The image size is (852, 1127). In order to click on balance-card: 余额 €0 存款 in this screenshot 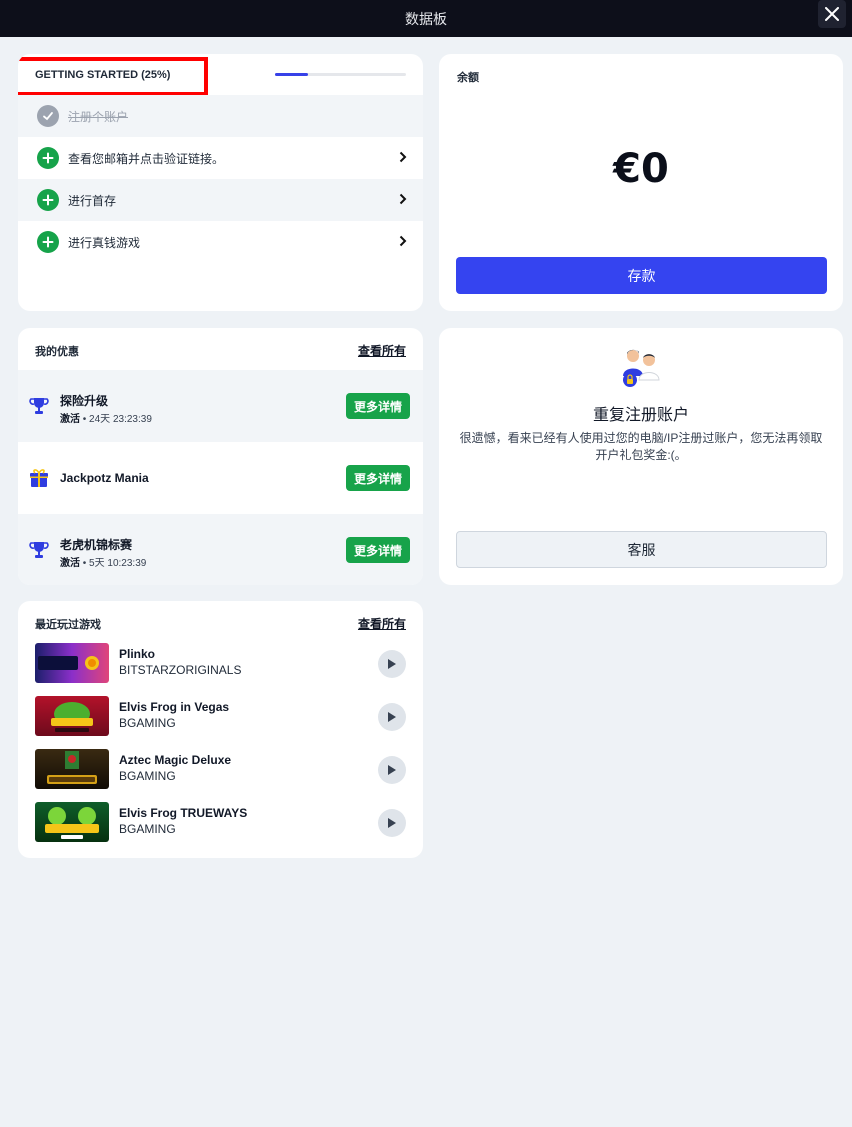, I will do `click(641, 182)`.